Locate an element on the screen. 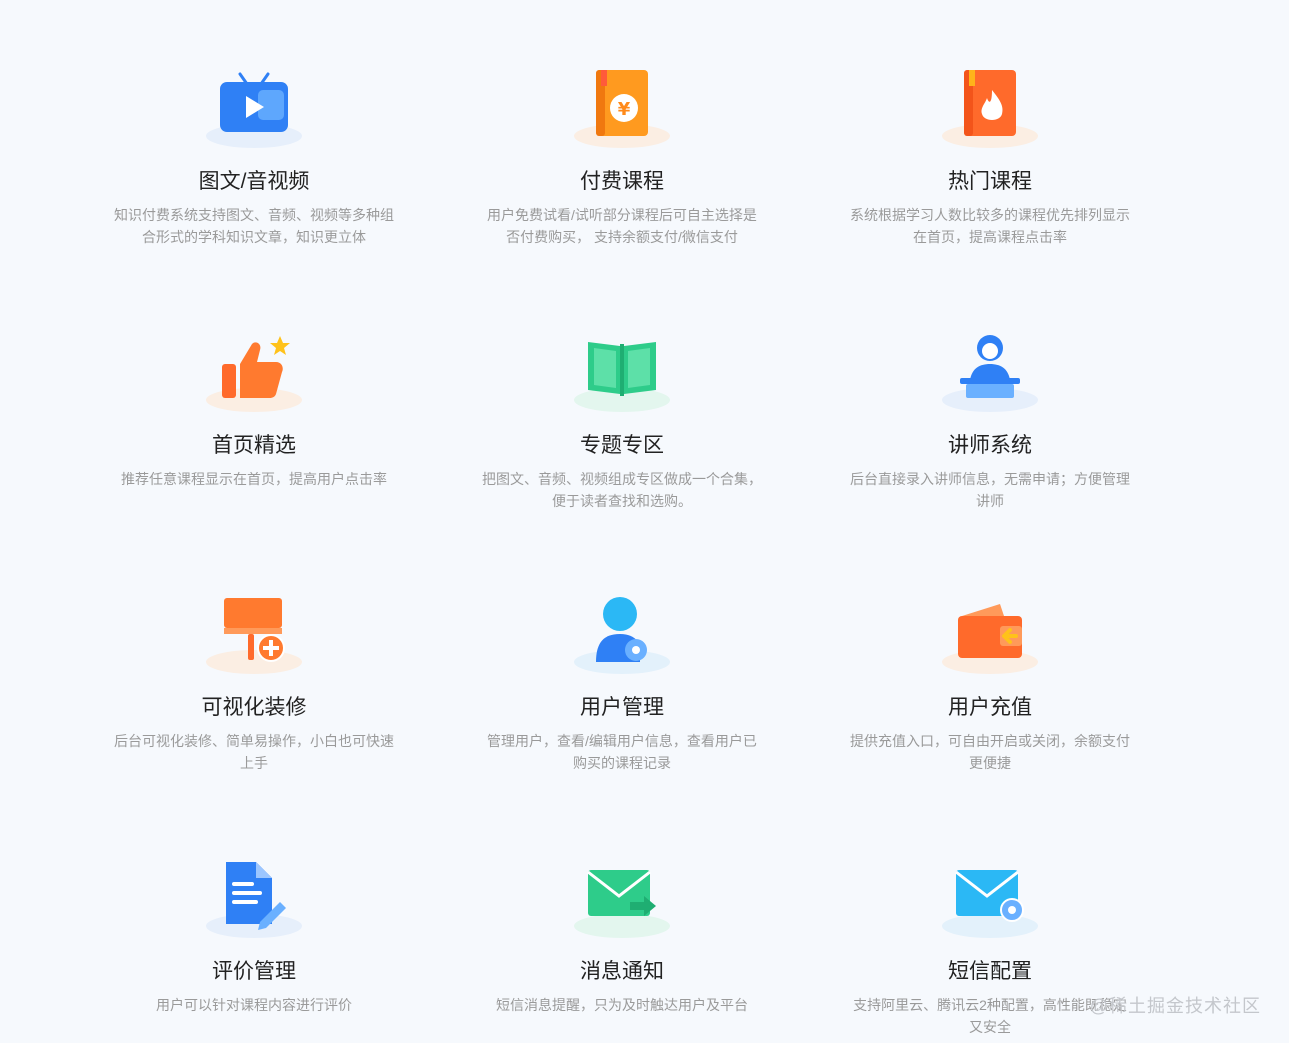 The height and width of the screenshot is (1043, 1289). feature-card-review-management: 评价管理 用户可以针对课程内容进行评价 is located at coordinates (254, 937).